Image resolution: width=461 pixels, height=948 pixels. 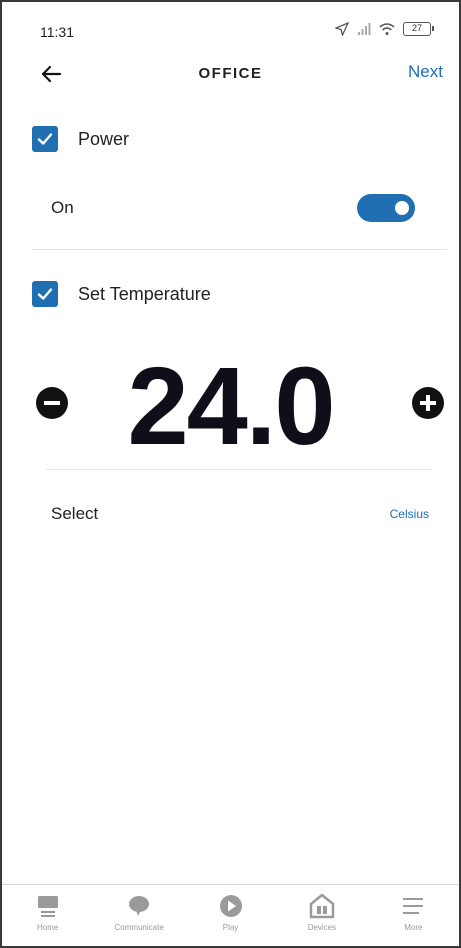 What do you see at coordinates (104, 138) in the screenshot?
I see `power-label: Power` at bounding box center [104, 138].